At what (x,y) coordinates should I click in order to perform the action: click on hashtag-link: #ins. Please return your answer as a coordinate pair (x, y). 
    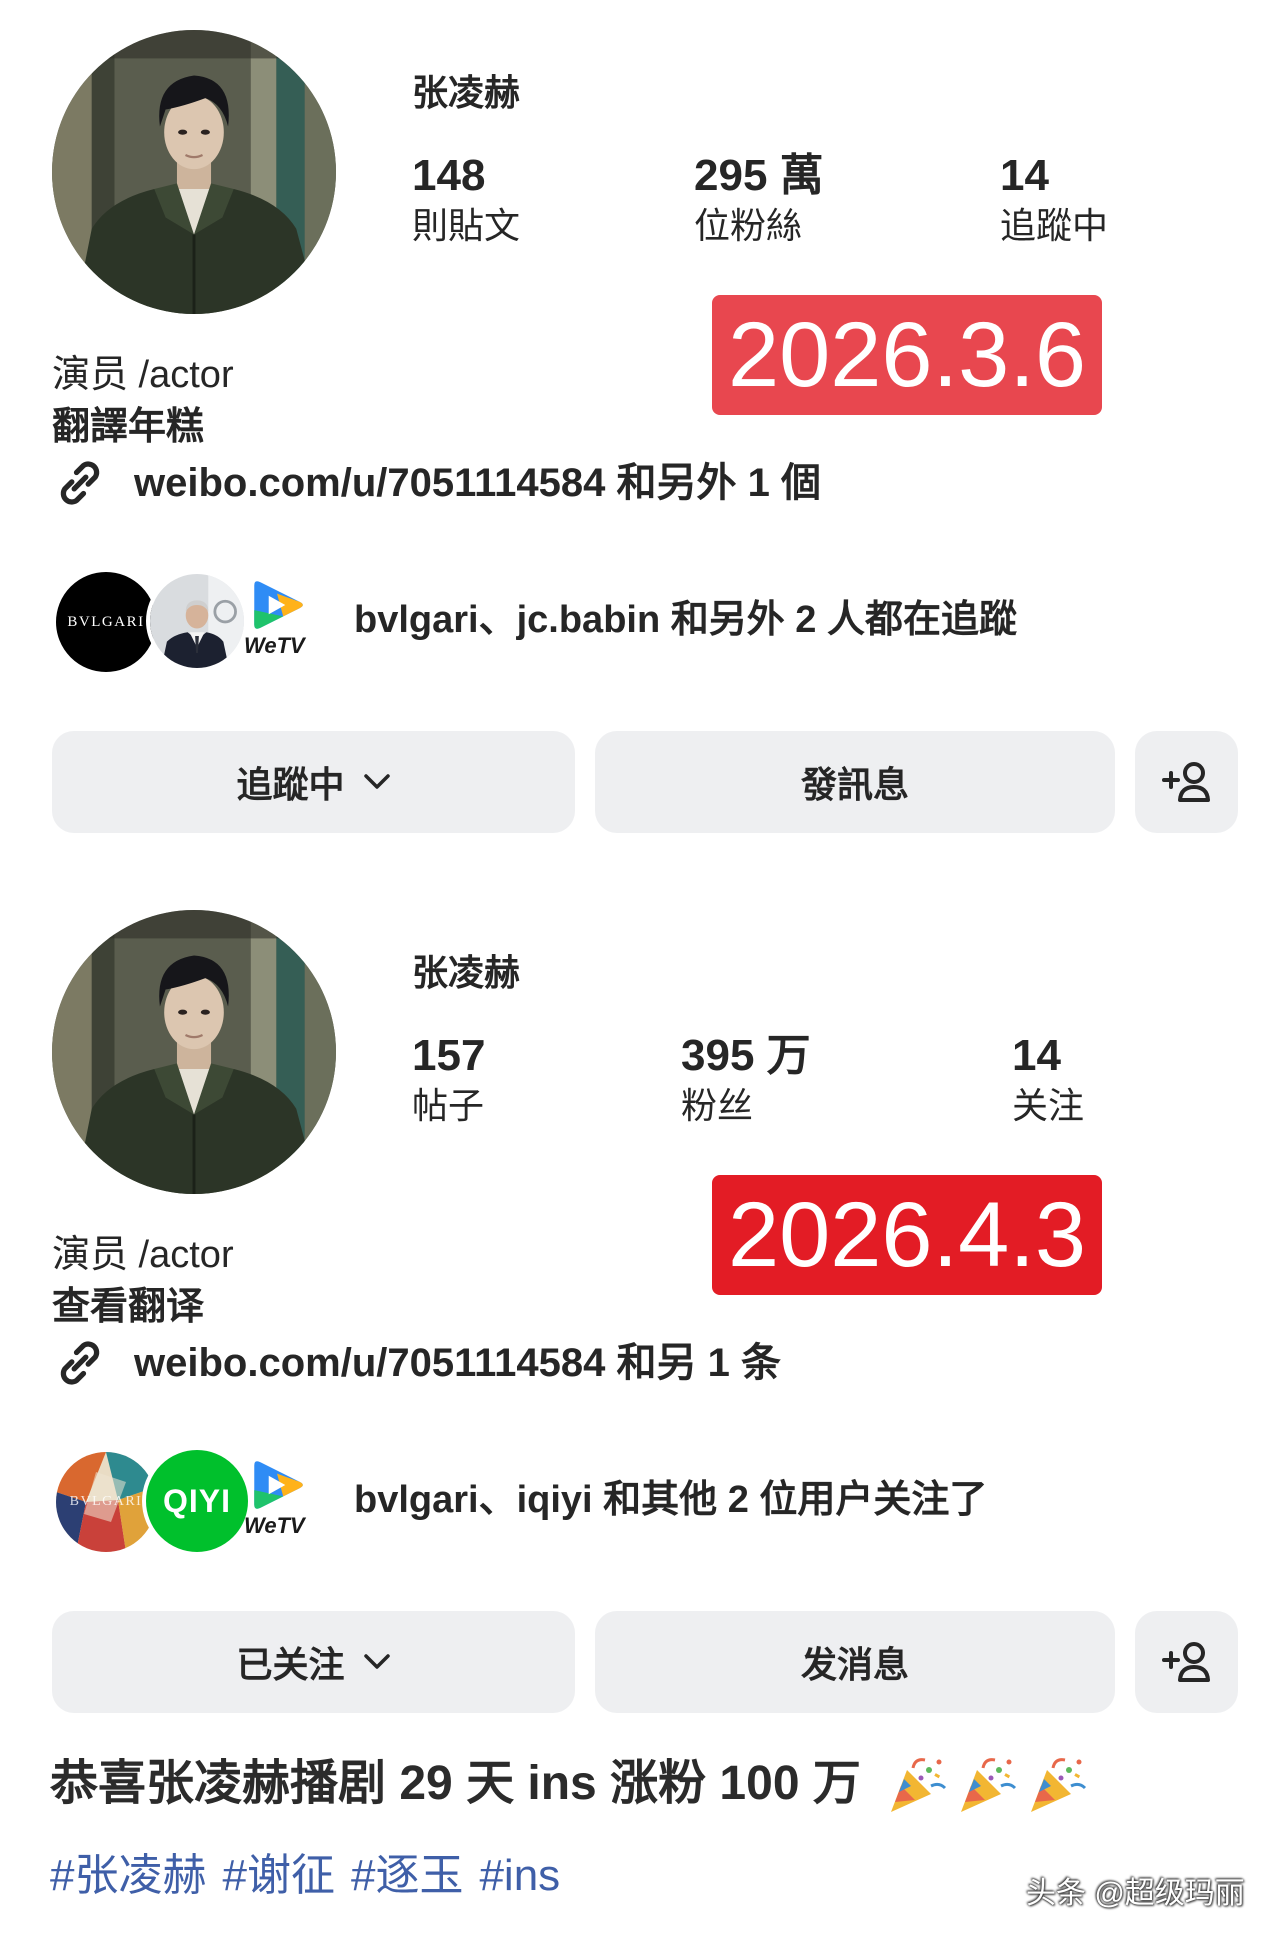
    Looking at the image, I should click on (519, 1876).